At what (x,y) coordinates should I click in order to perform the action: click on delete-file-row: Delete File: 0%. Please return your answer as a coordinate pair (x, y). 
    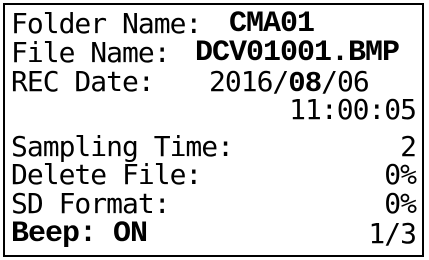
    Looking at the image, I should click on (214, 174).